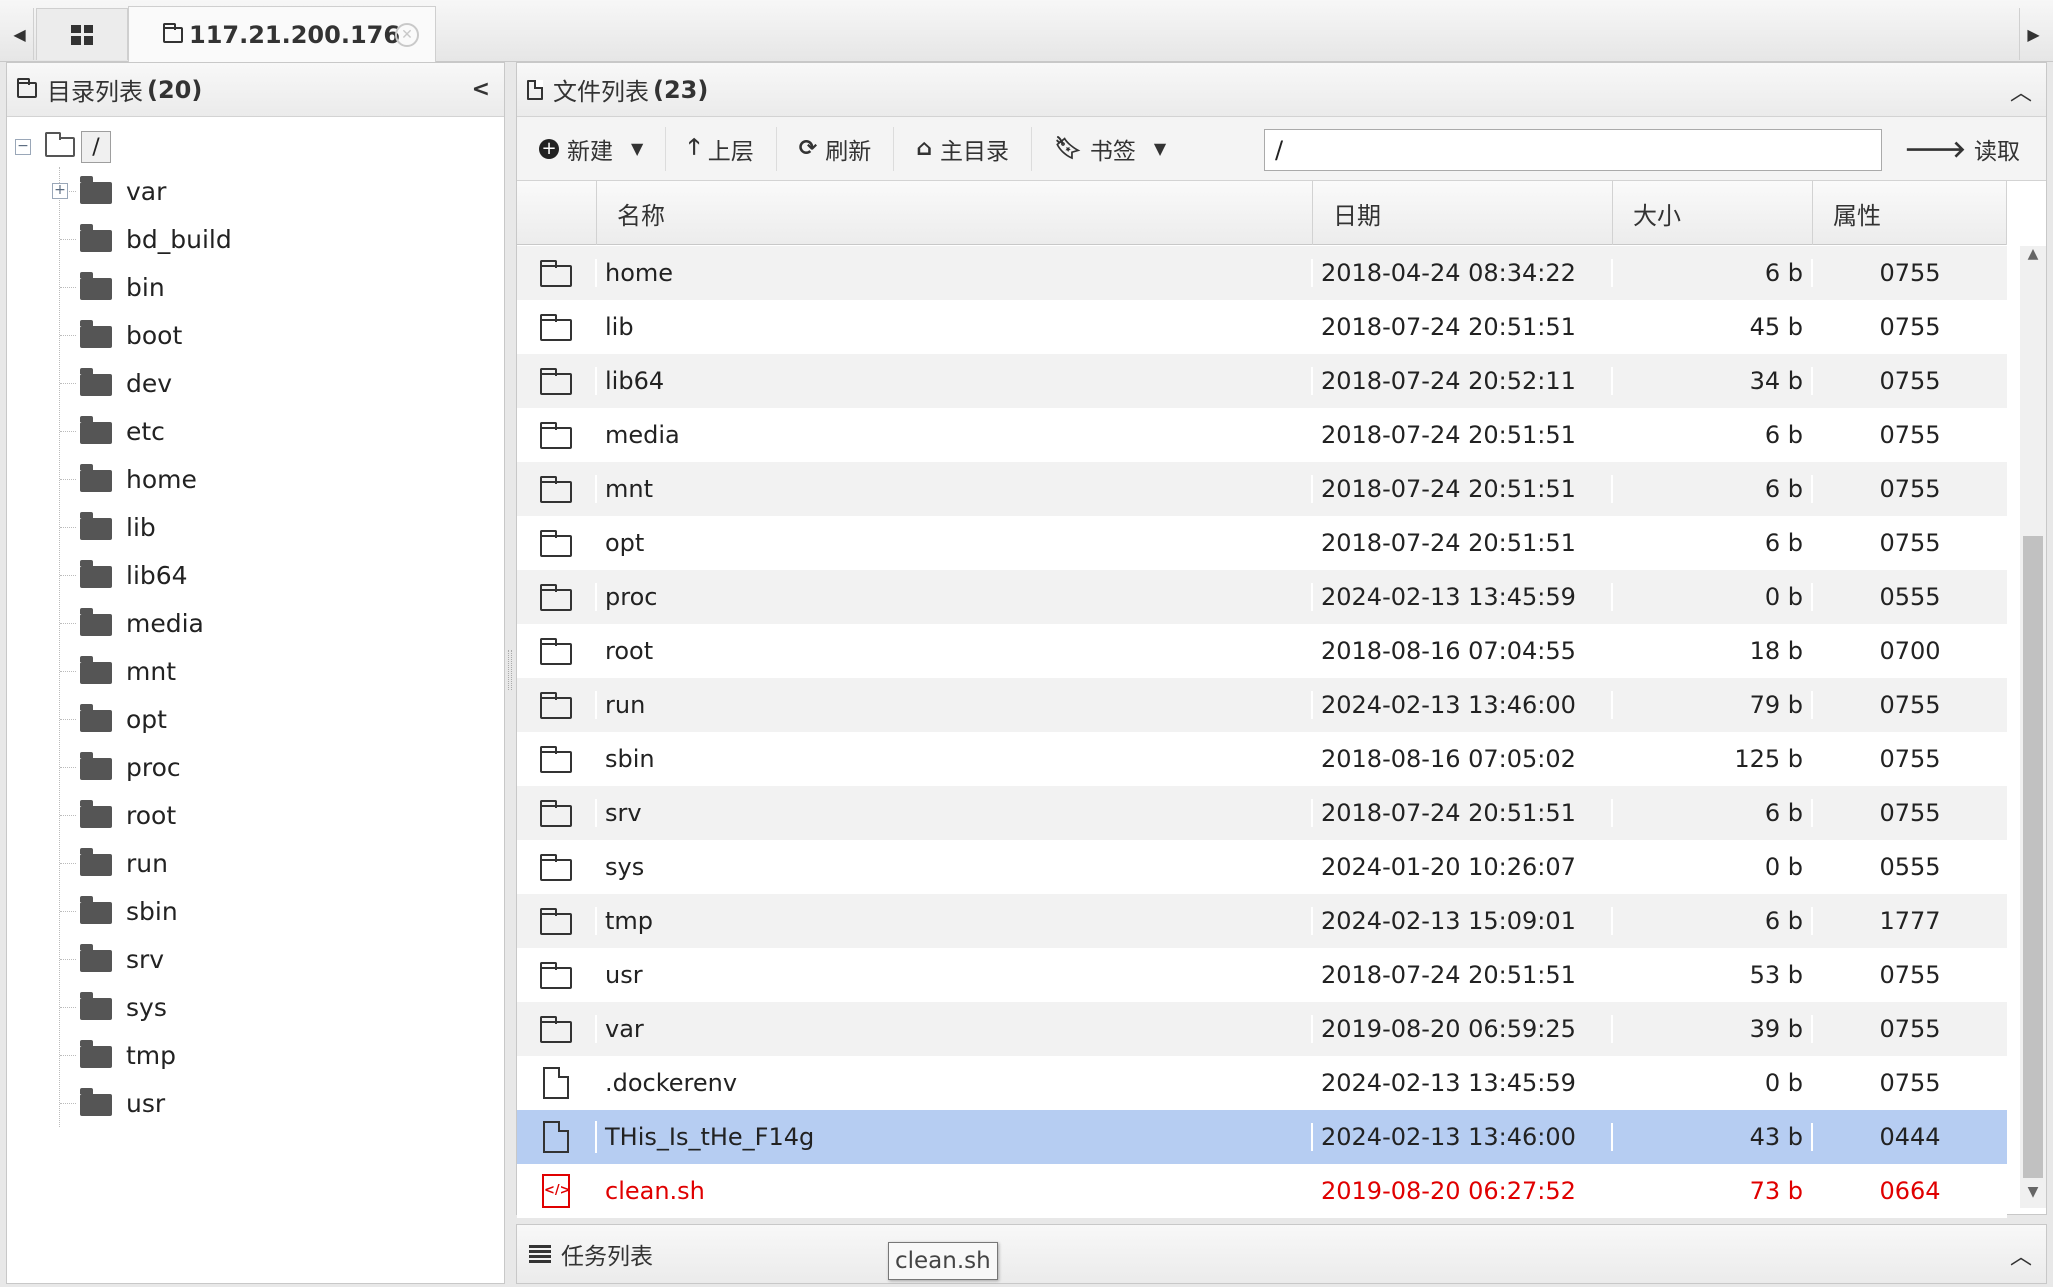  Describe the element at coordinates (1262, 867) in the screenshot. I see `file-row: sys 2024-01-20 10:26:07 0 b 0555` at that location.